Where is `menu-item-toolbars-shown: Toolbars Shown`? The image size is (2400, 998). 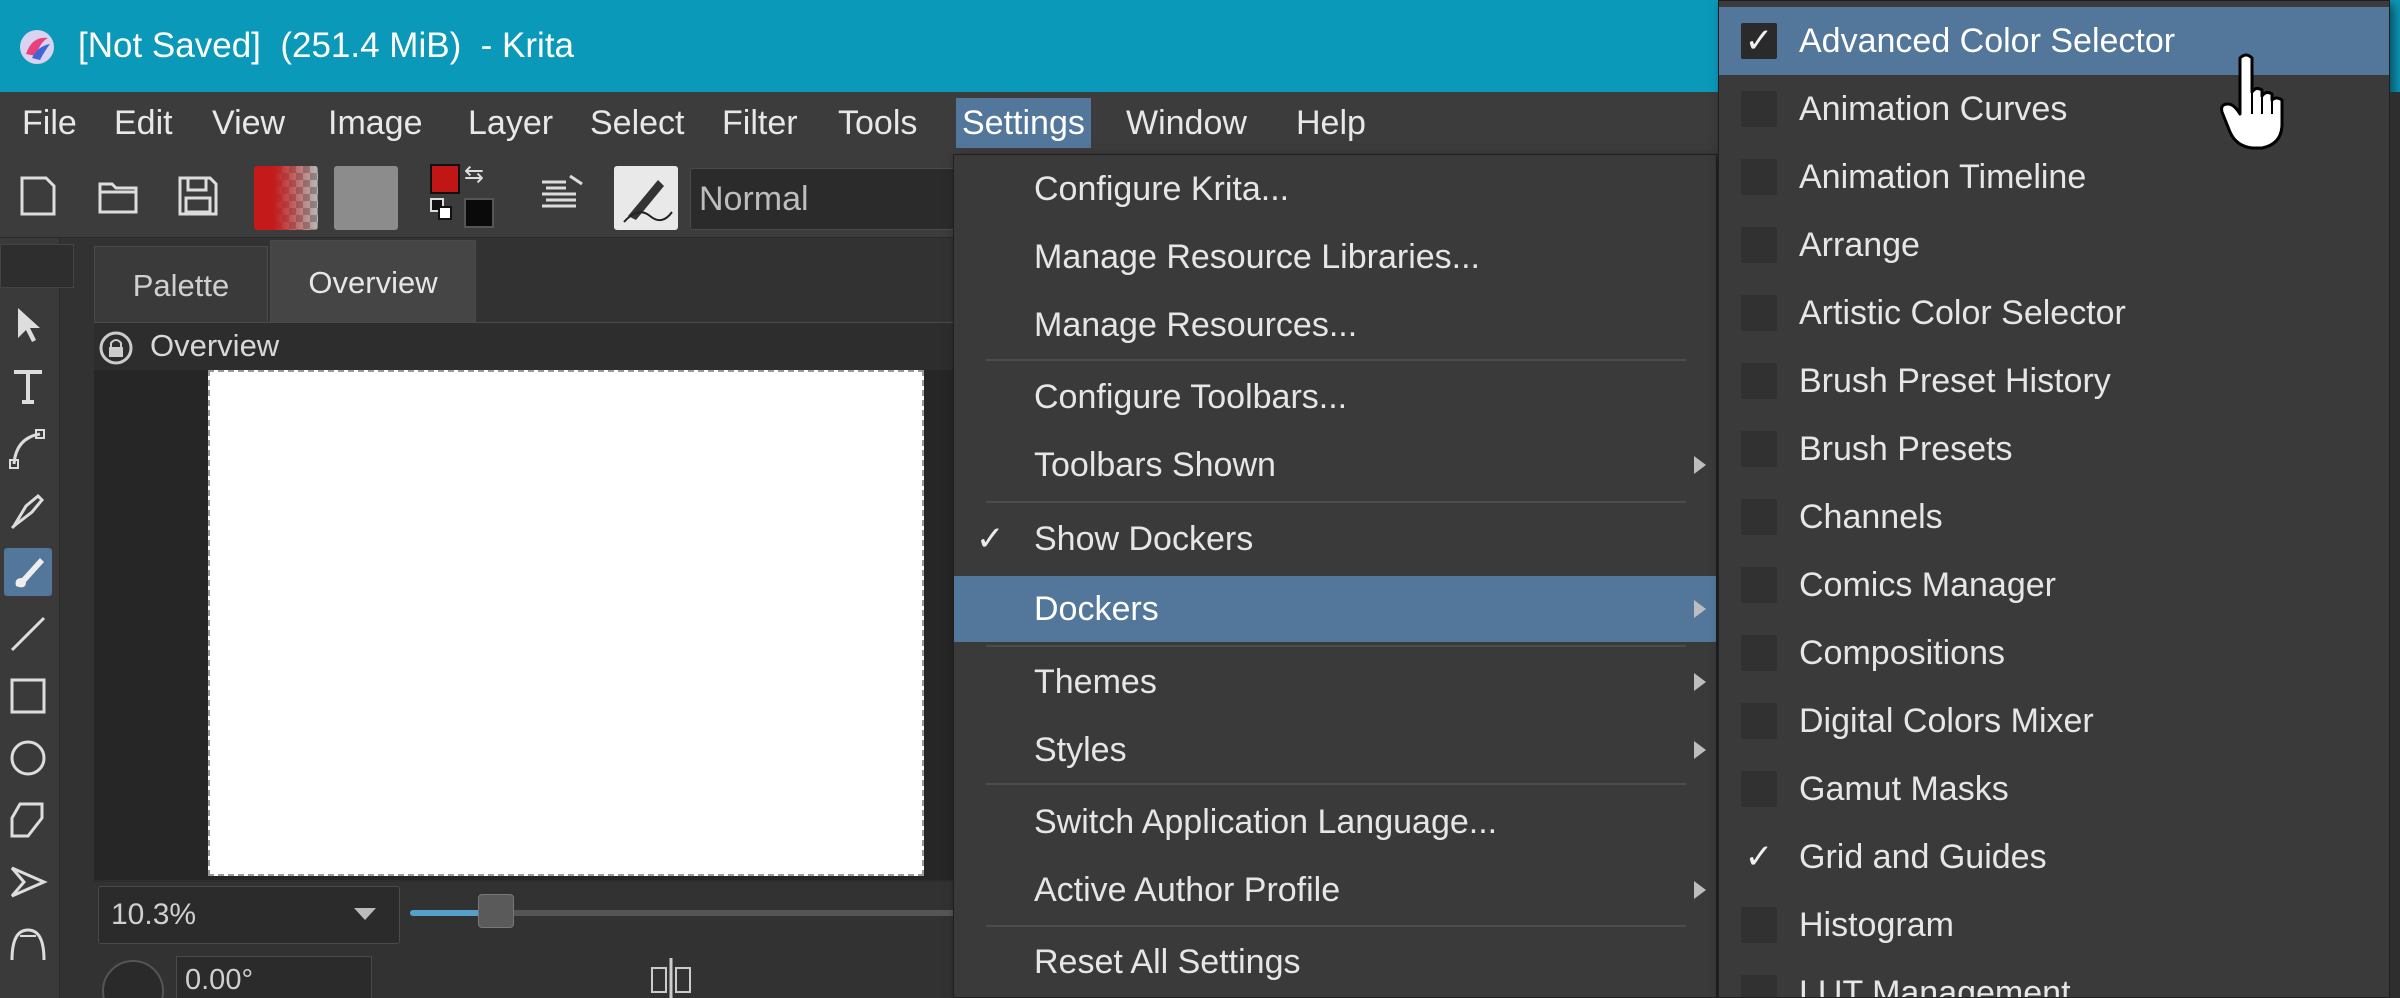
menu-item-toolbars-shown: Toolbars Shown is located at coordinates (1335, 465).